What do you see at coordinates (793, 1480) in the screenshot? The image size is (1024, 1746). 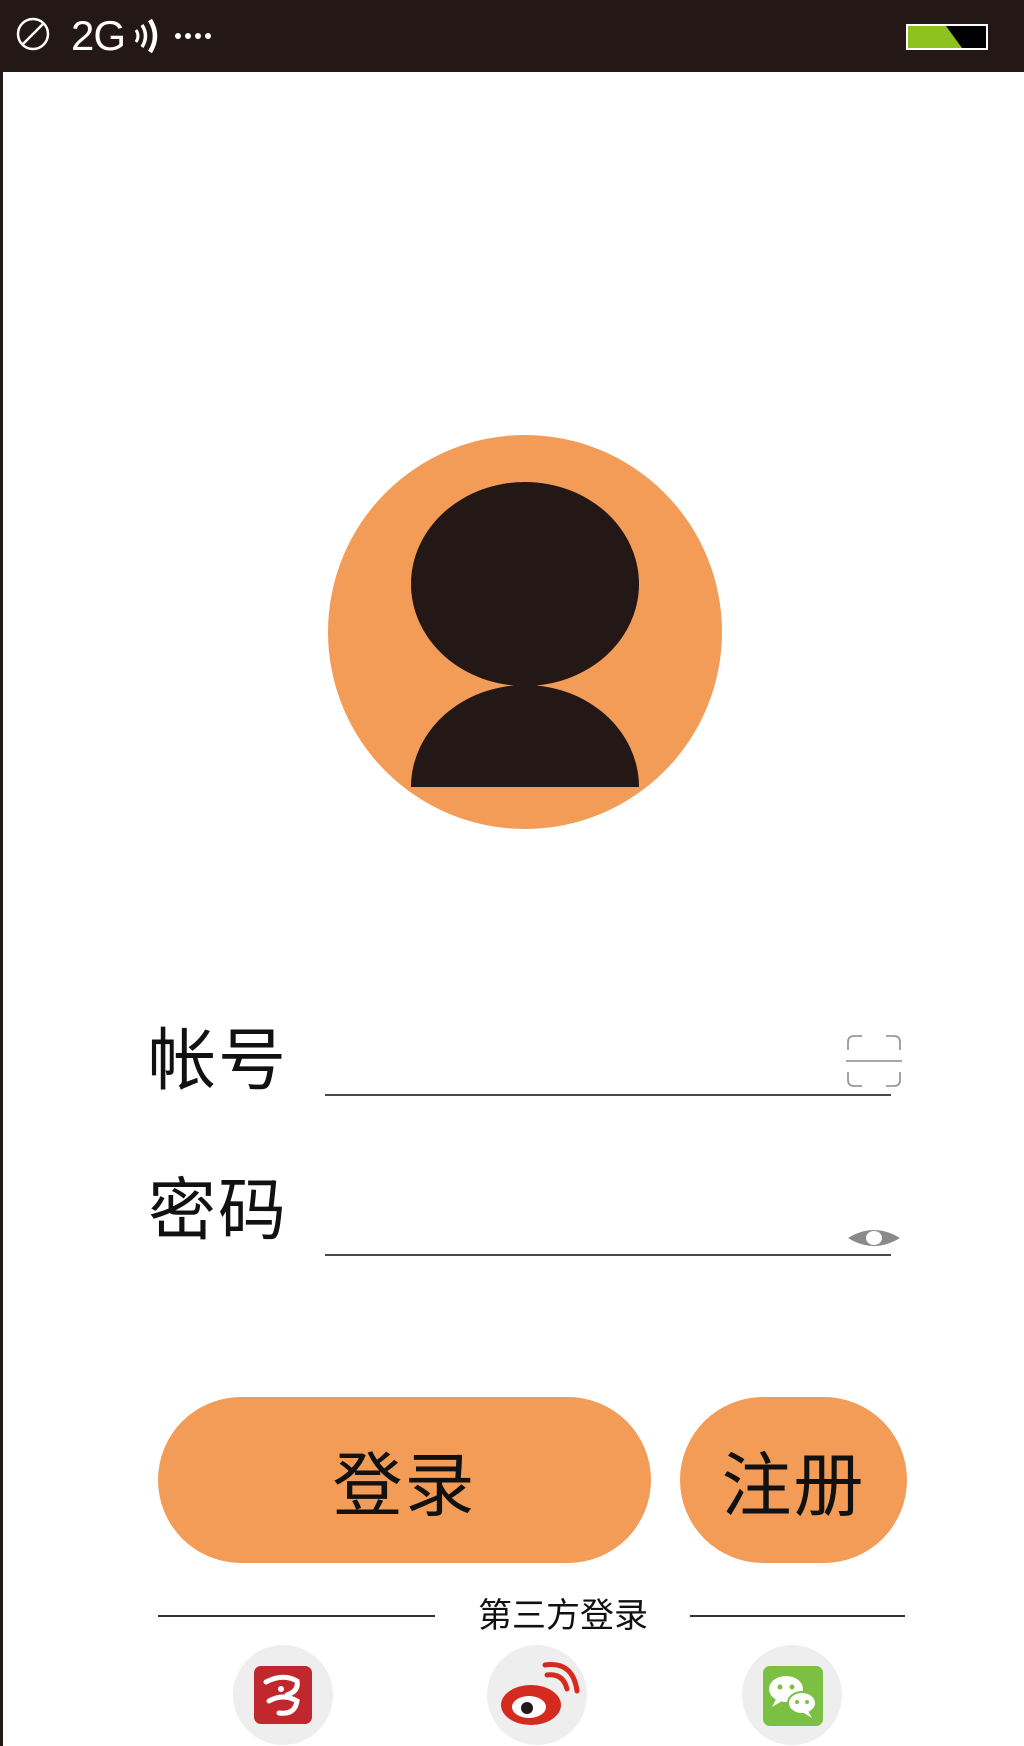 I see `register-button: 注册` at bounding box center [793, 1480].